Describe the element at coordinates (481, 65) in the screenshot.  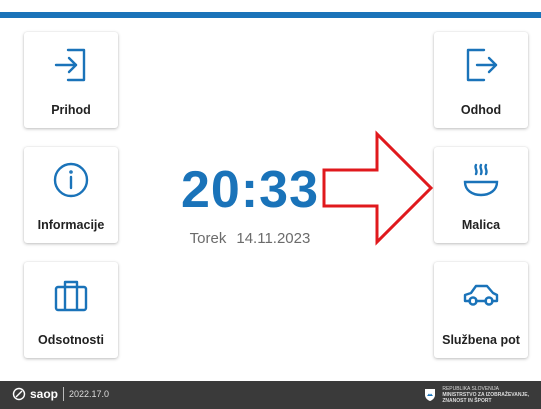
I see `logout-icon` at that location.